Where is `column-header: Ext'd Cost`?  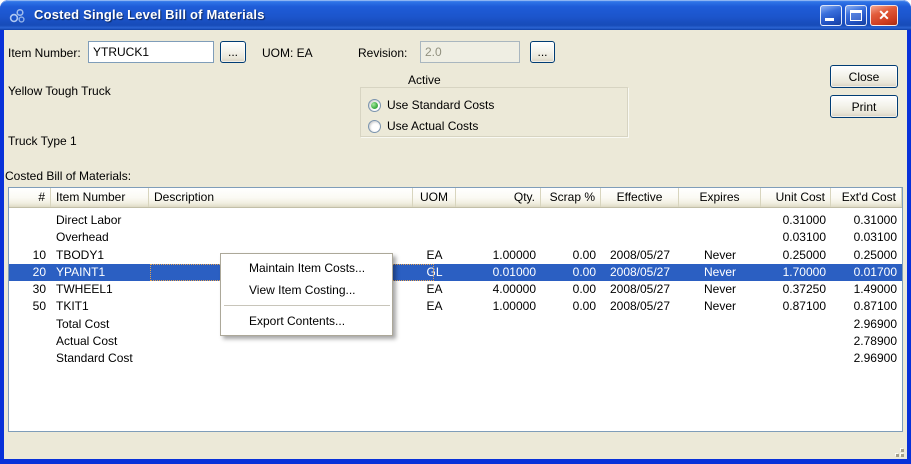
column-header: Ext'd Cost is located at coordinates (866, 197).